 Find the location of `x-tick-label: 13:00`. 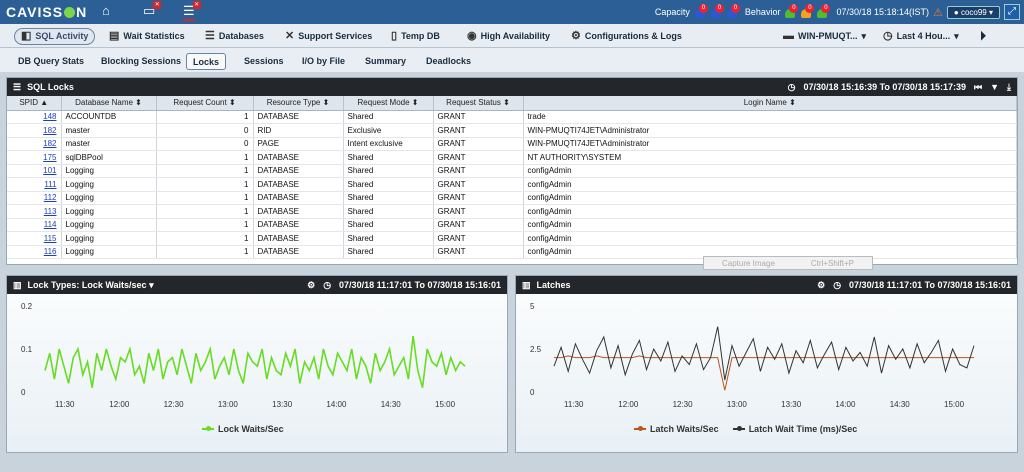

x-tick-label: 13:00 is located at coordinates (737, 404).